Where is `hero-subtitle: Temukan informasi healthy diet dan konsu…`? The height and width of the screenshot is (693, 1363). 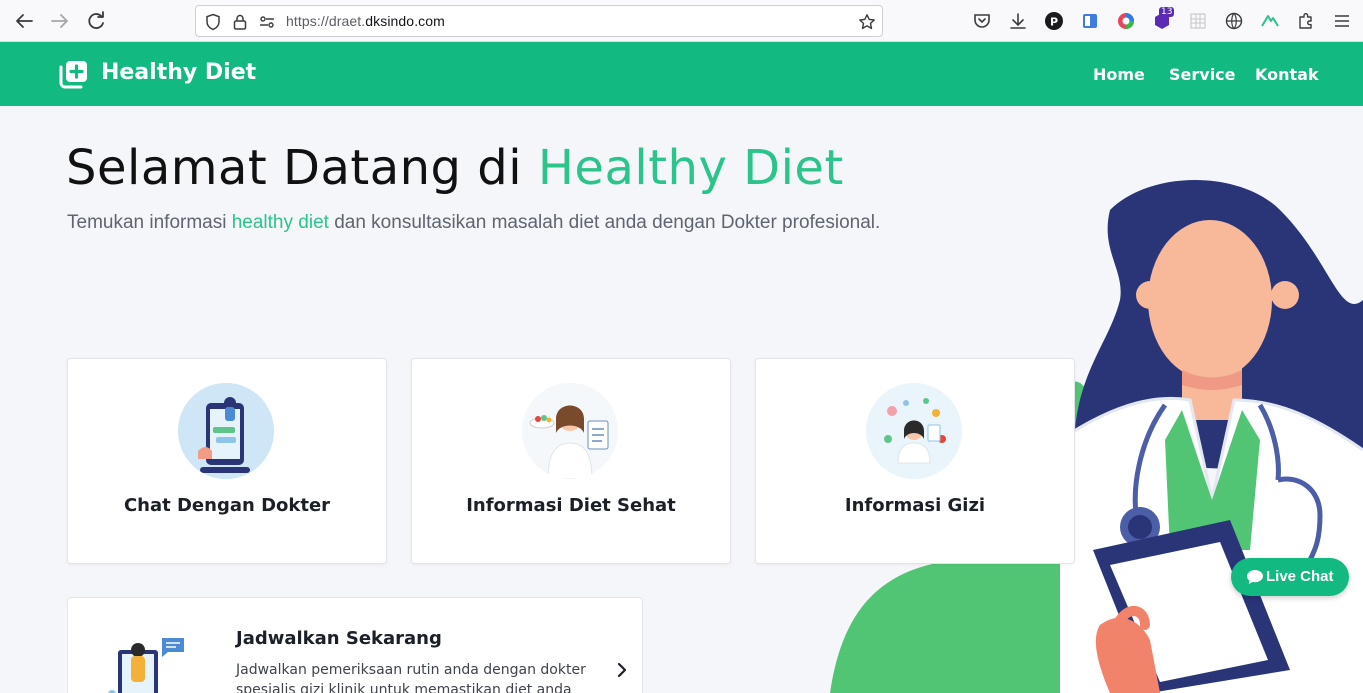 hero-subtitle: Temukan informasi healthy diet dan konsu… is located at coordinates (474, 222).